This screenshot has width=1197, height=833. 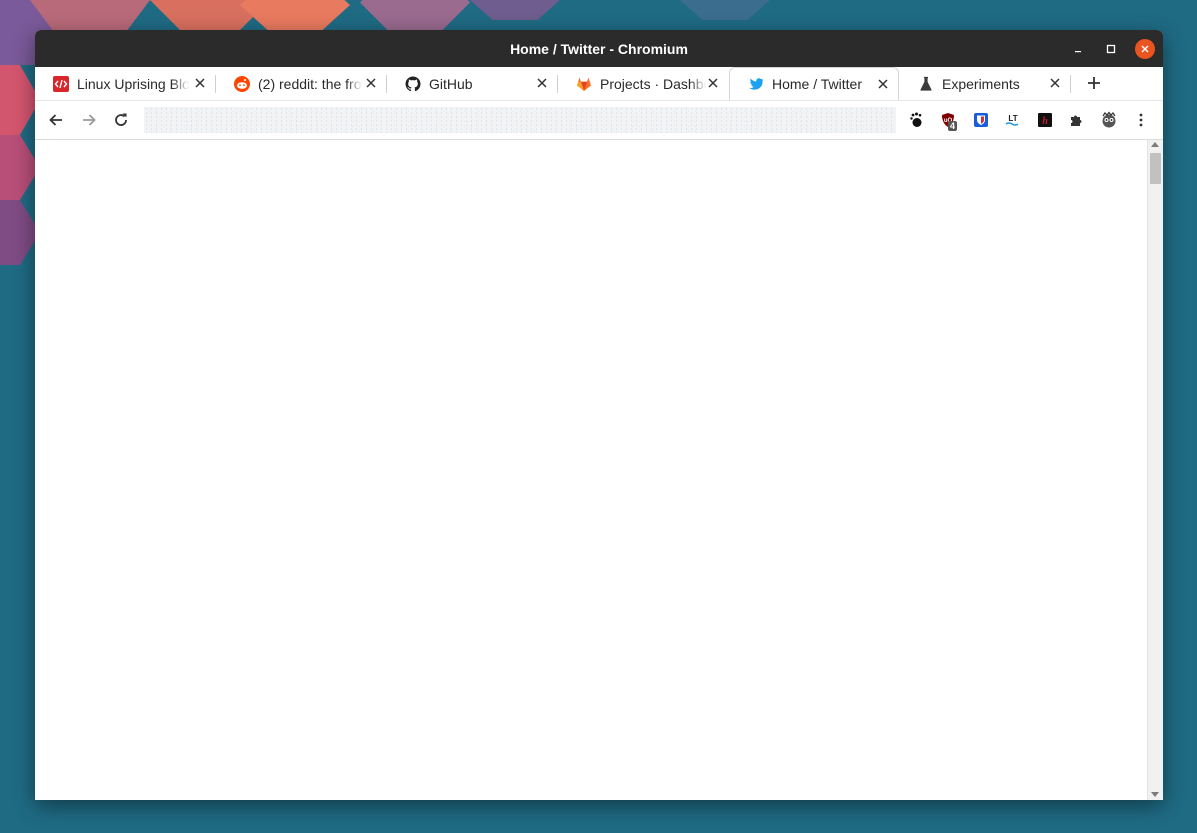 I want to click on browser-menu-button, so click(x=1141, y=120).